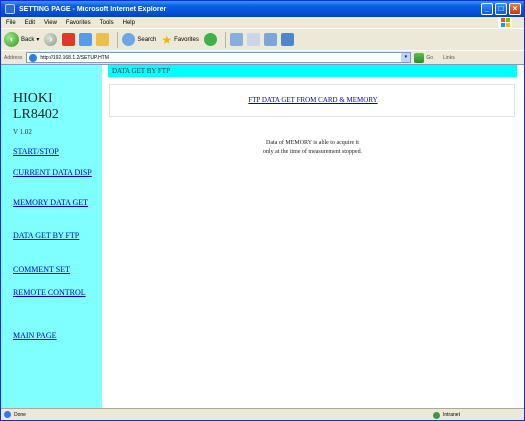 This screenshot has width=525, height=421. What do you see at coordinates (219, 57) in the screenshot?
I see `address-input: http://192.168.1.2/SETUP.HTM ▾` at bounding box center [219, 57].